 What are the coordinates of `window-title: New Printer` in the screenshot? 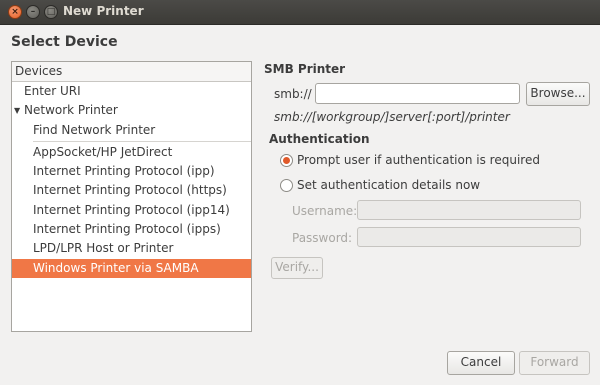 It's located at (103, 11).